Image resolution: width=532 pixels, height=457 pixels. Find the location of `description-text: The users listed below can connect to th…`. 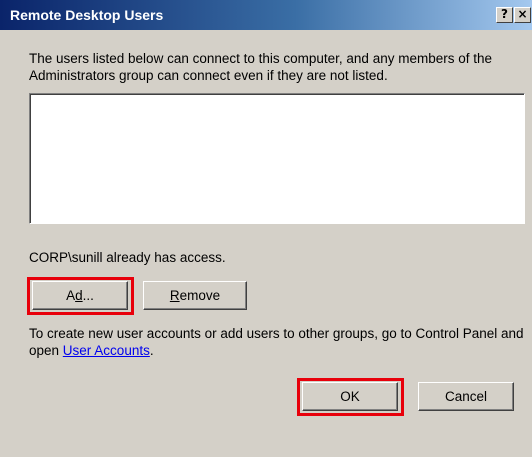

description-text: The users listed below can connect to th… is located at coordinates (260, 67).